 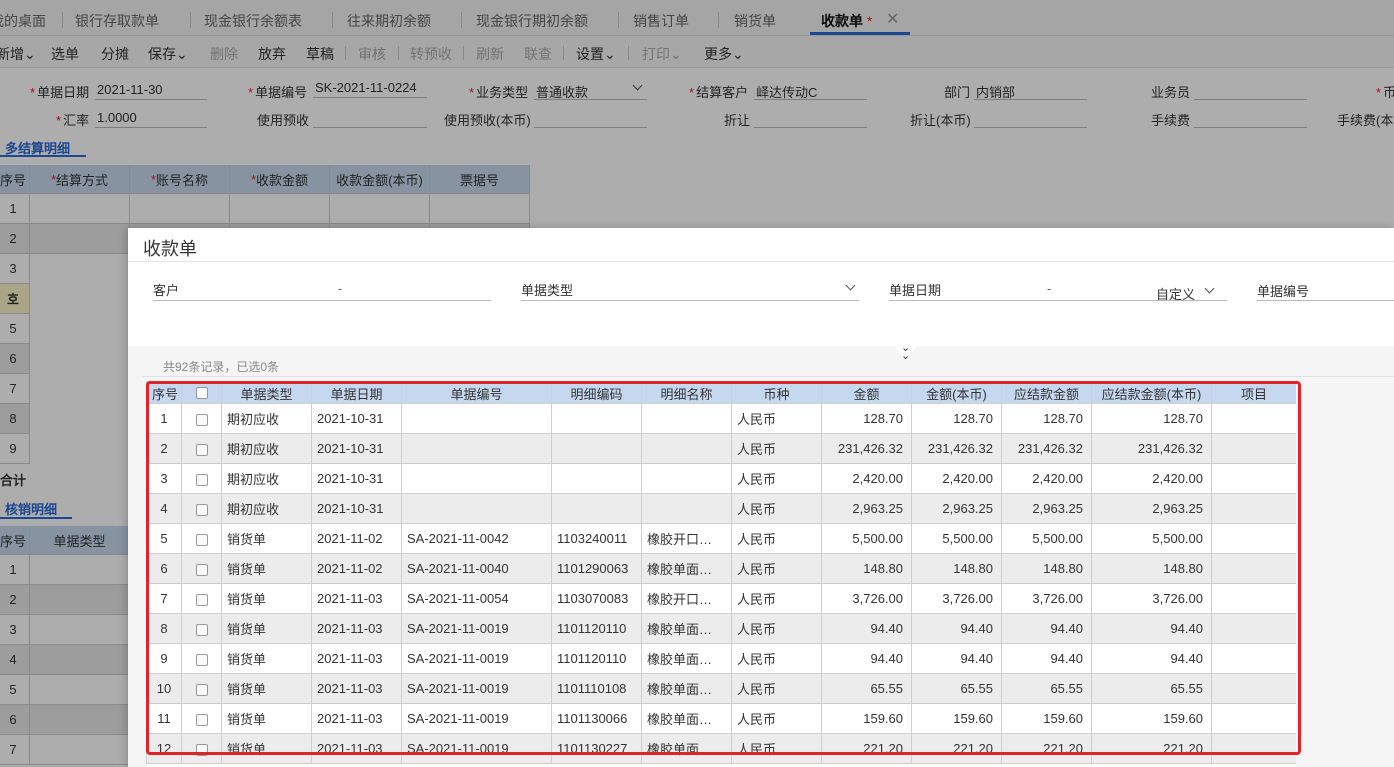 What do you see at coordinates (905, 352) in the screenshot?
I see `double-chevron-down-icon: ⌄ ⌄` at bounding box center [905, 352].